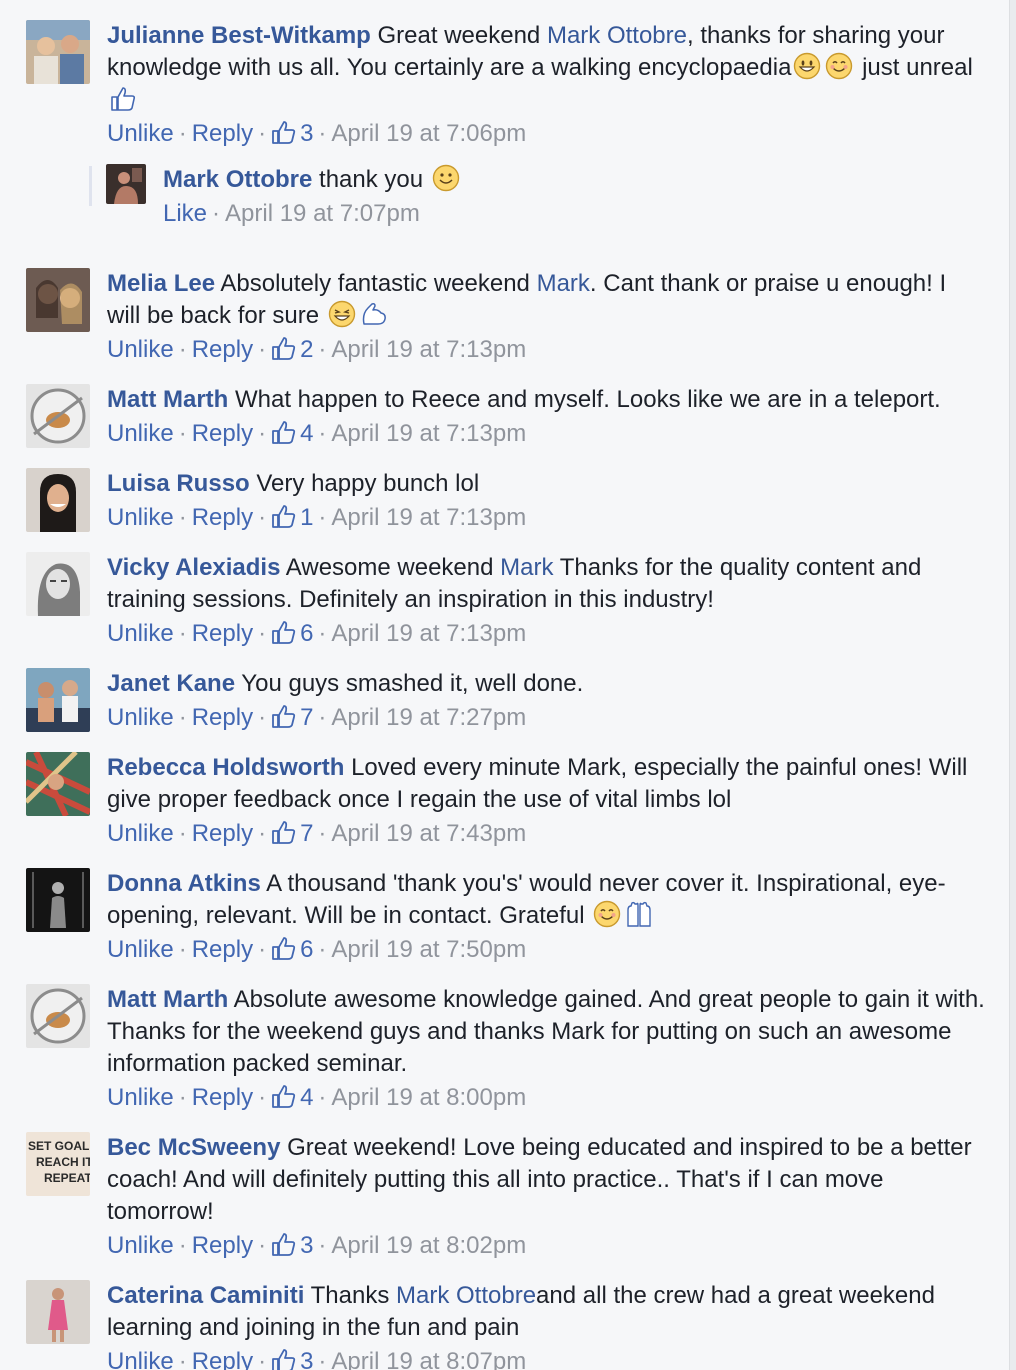 This screenshot has width=1016, height=1370. What do you see at coordinates (546, 718) in the screenshot?
I see `comment-actions: Unlike · Reply · 7 · April 19 at 7:27pm` at bounding box center [546, 718].